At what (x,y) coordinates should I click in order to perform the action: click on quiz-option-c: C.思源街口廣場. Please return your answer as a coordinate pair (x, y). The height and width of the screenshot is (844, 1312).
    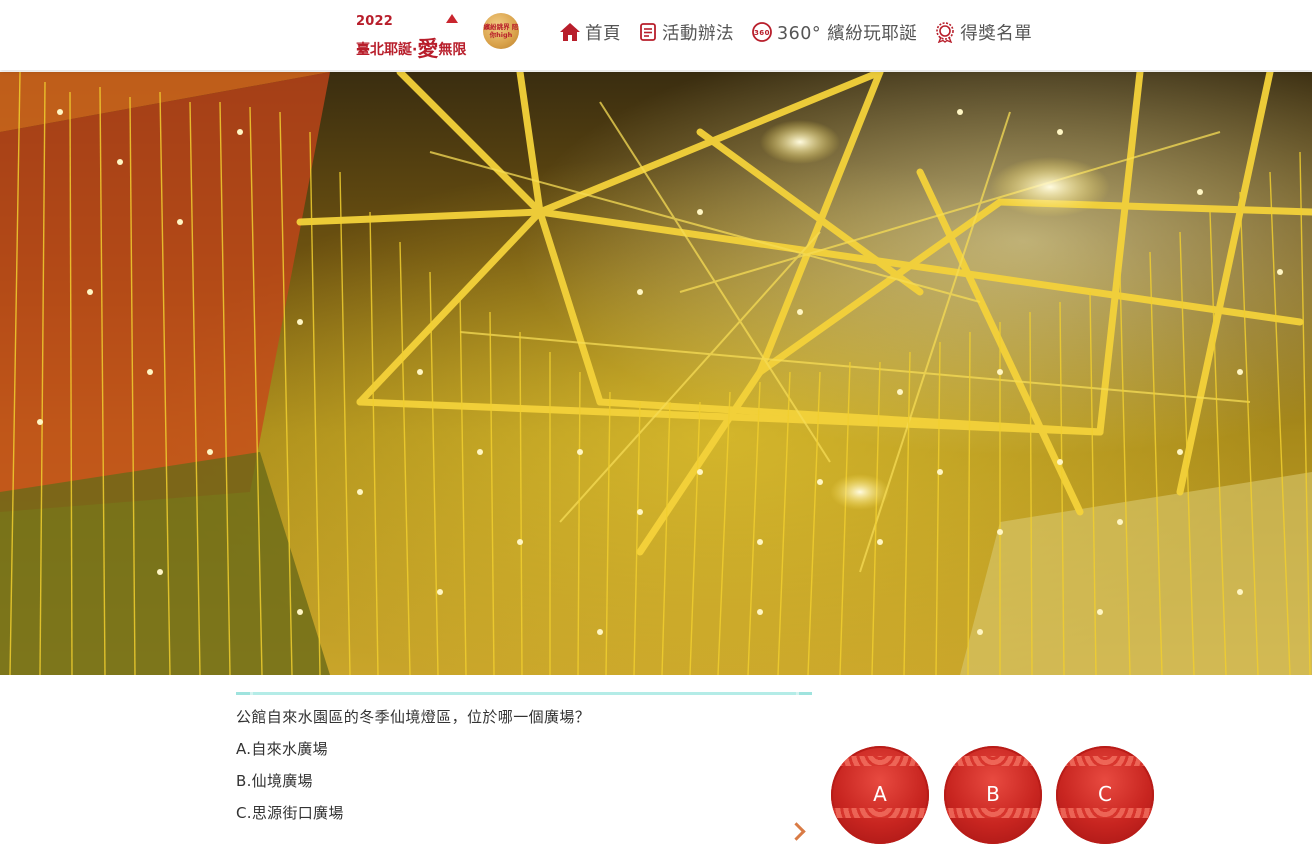
    Looking at the image, I should click on (290, 813).